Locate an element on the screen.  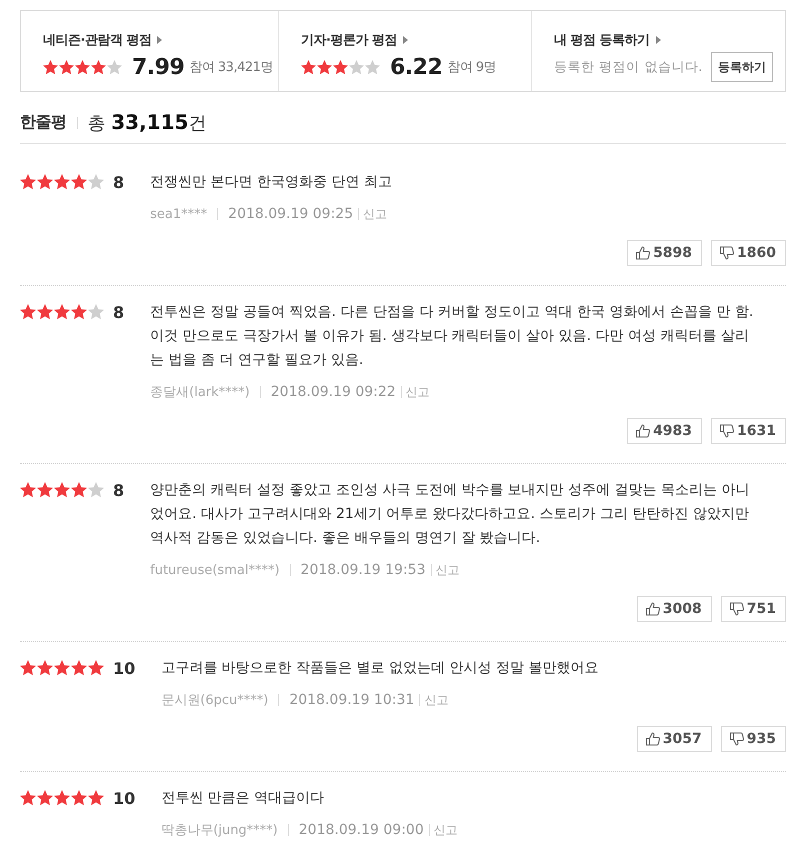
like-button: 5898 is located at coordinates (664, 253).